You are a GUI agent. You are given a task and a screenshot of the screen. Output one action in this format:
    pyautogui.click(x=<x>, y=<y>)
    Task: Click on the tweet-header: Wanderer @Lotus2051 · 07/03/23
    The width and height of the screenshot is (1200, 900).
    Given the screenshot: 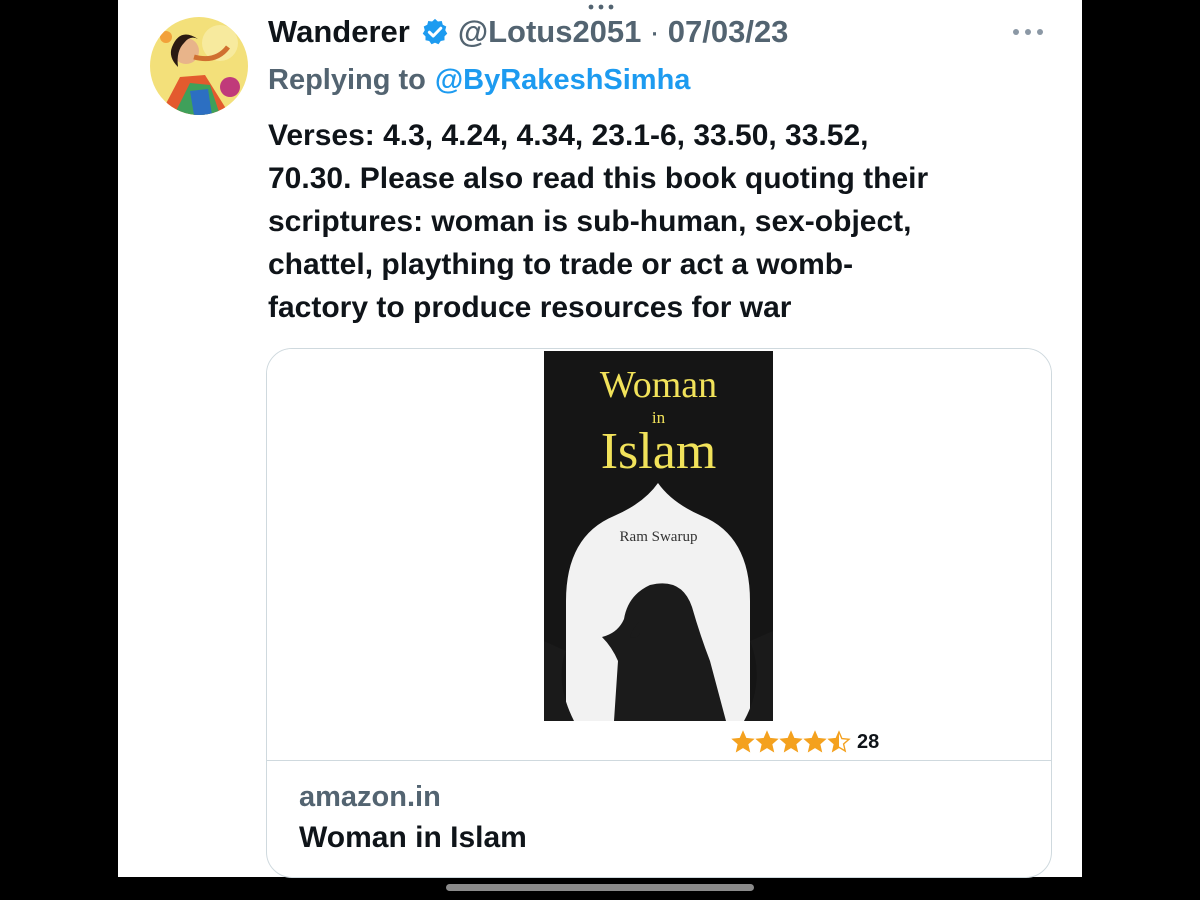 What is the action you would take?
    pyautogui.click(x=528, y=32)
    